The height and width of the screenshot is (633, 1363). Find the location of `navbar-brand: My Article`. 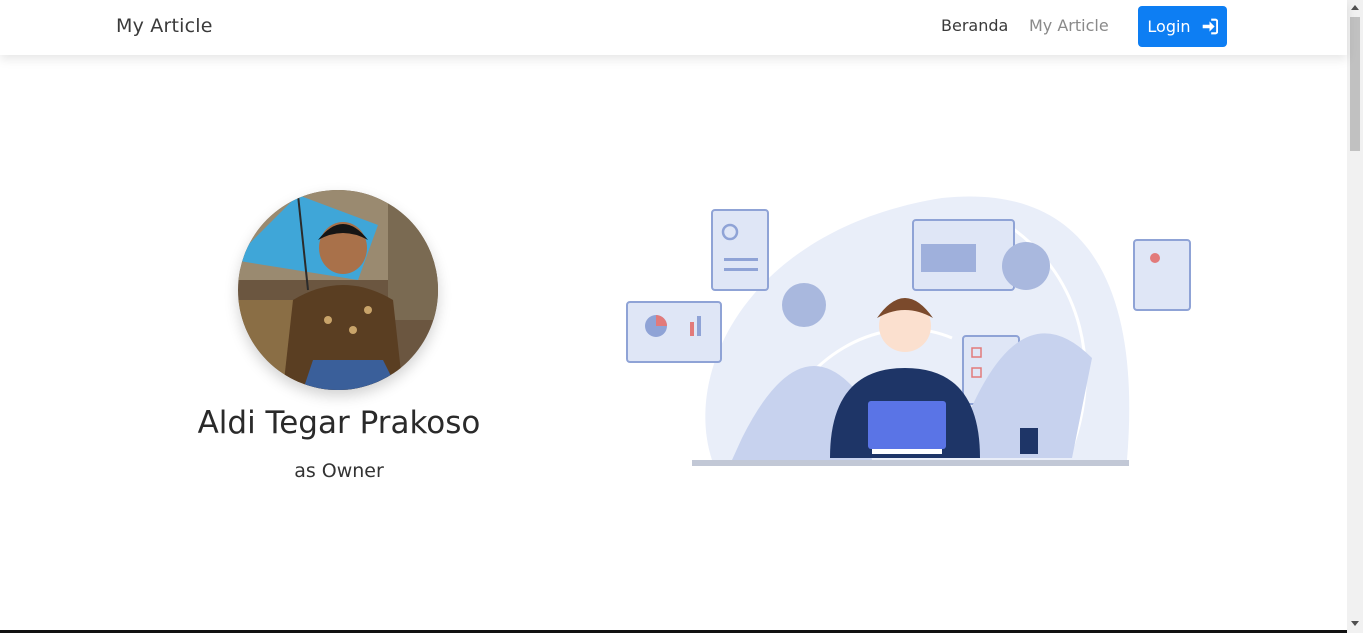

navbar-brand: My Article is located at coordinates (164, 26).